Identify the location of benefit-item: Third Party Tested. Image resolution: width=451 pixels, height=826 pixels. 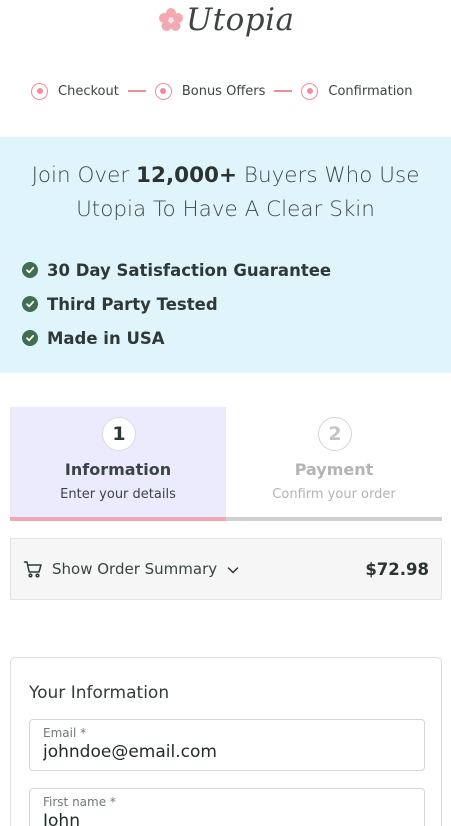
(176, 304).